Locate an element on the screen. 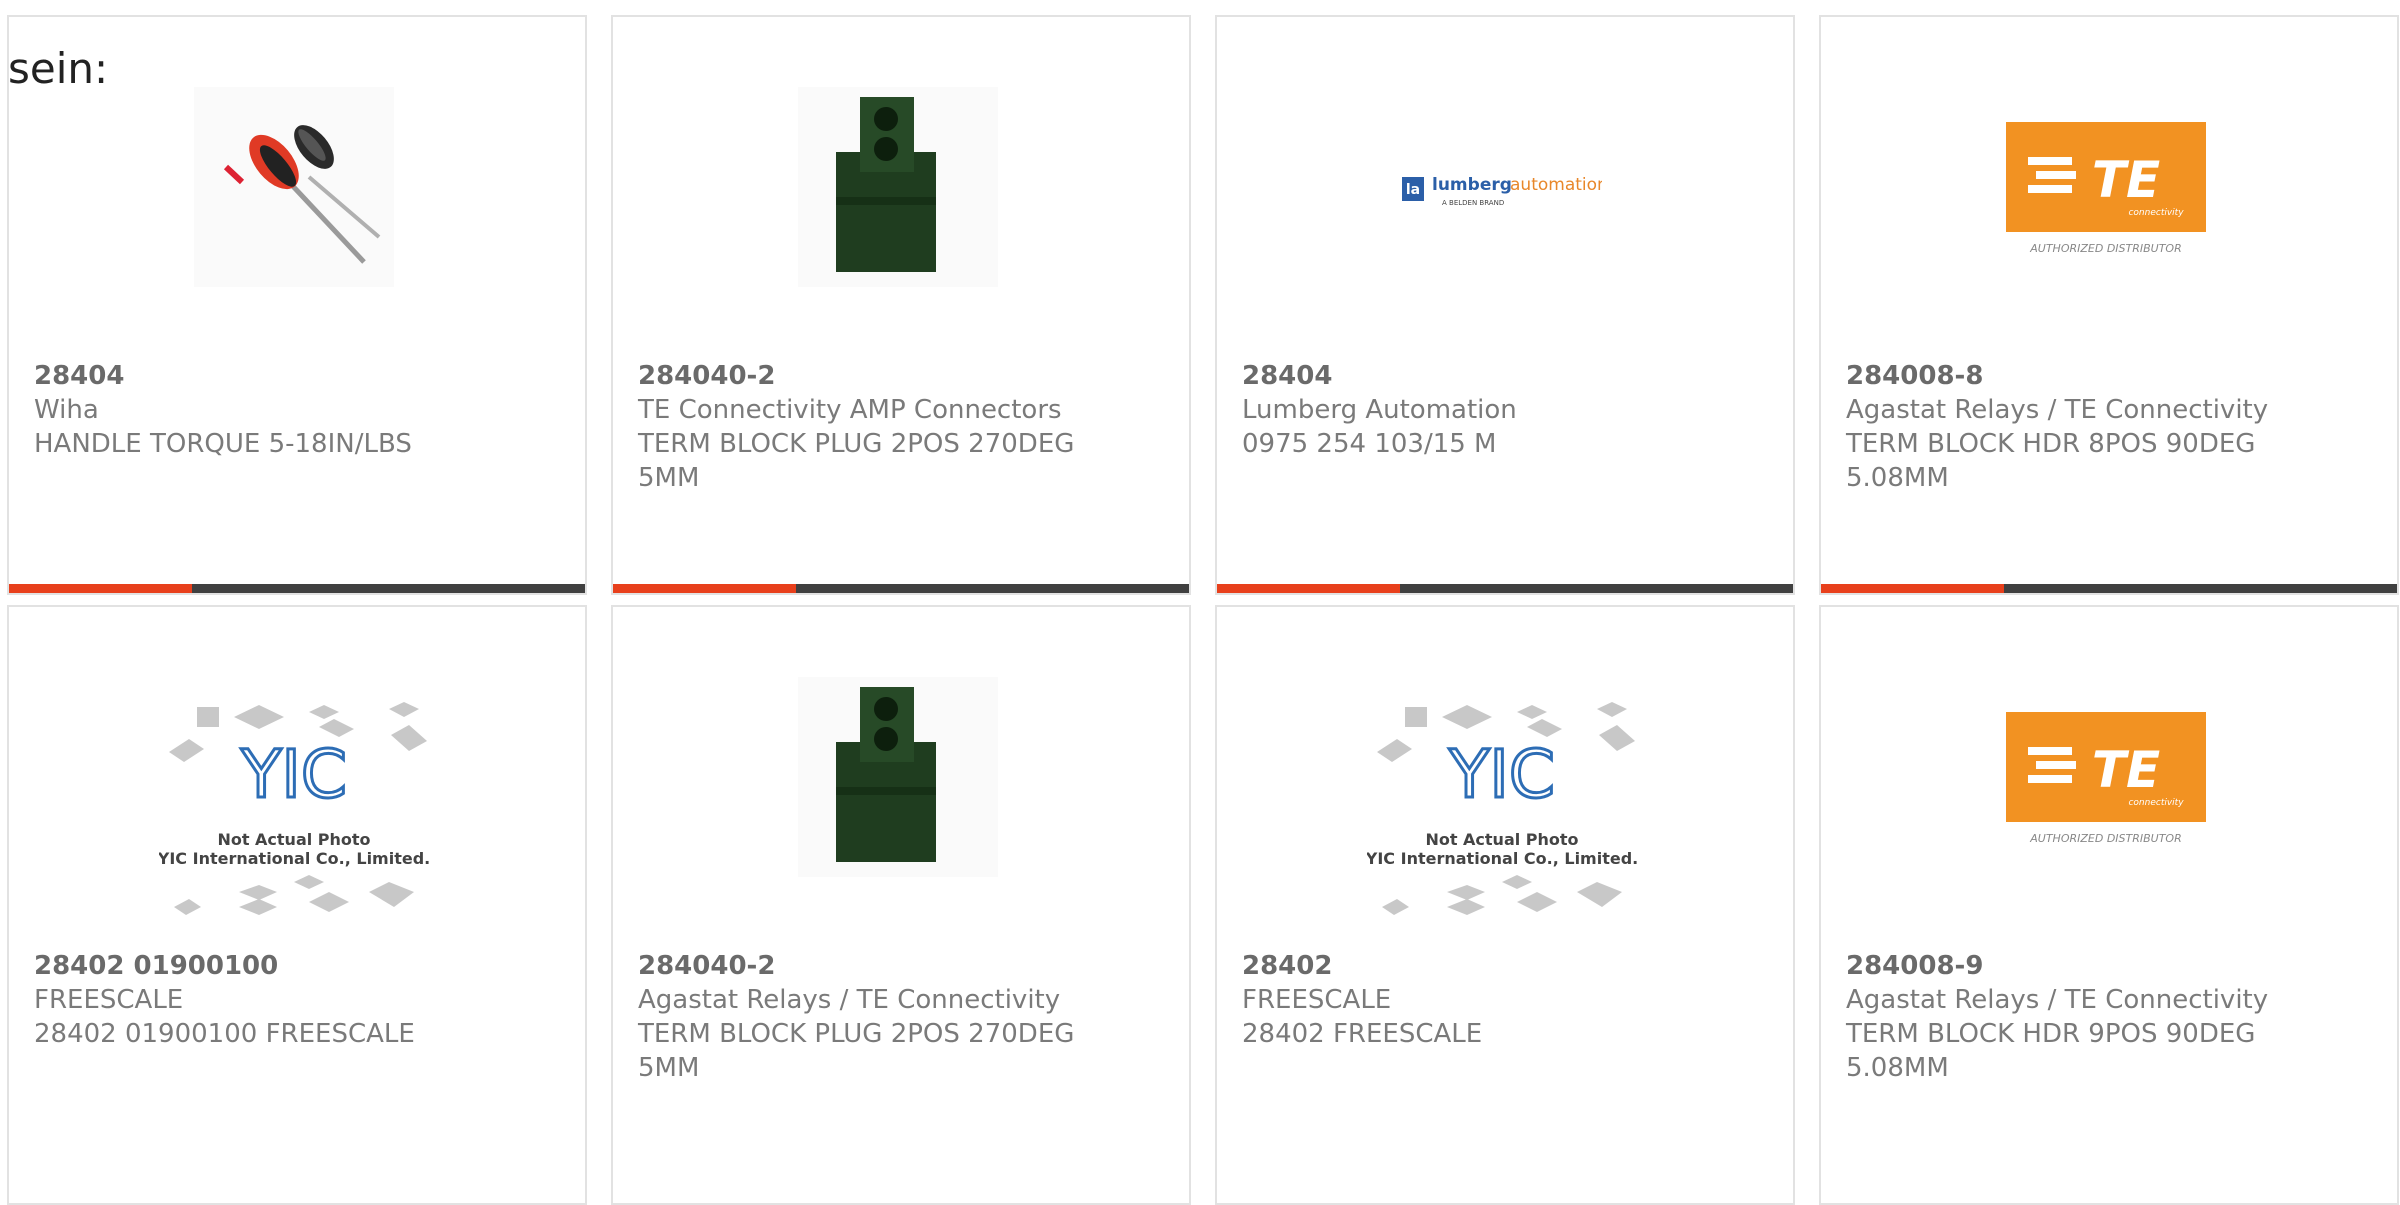 This screenshot has height=1205, width=2400. description: 0975 254 103/15 M is located at coordinates (1369, 444).